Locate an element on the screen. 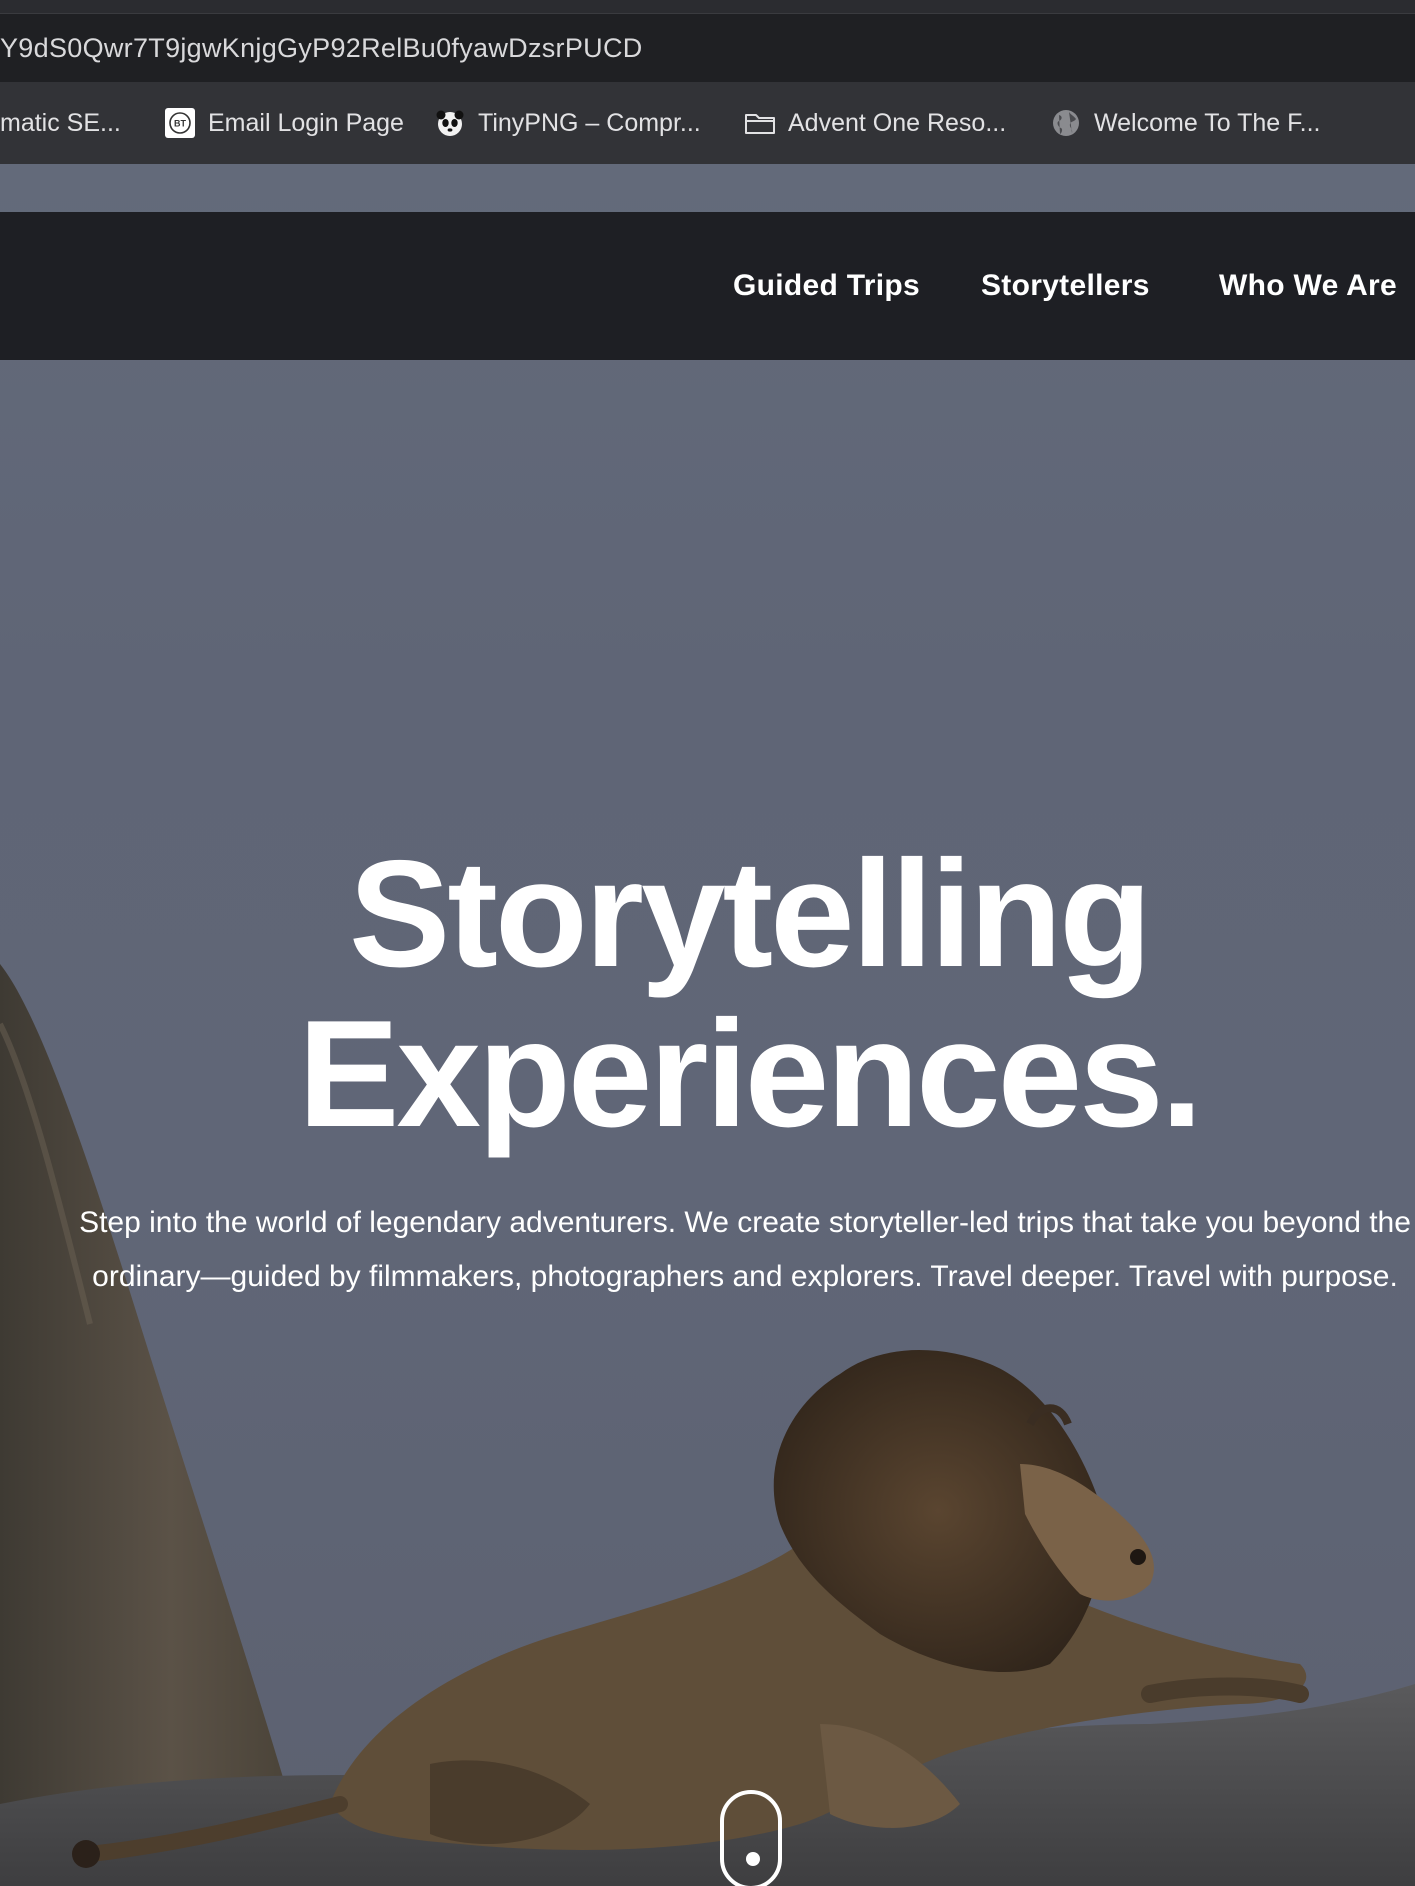 The height and width of the screenshot is (1886, 1415). svg-text: BT is located at coordinates (180, 124).